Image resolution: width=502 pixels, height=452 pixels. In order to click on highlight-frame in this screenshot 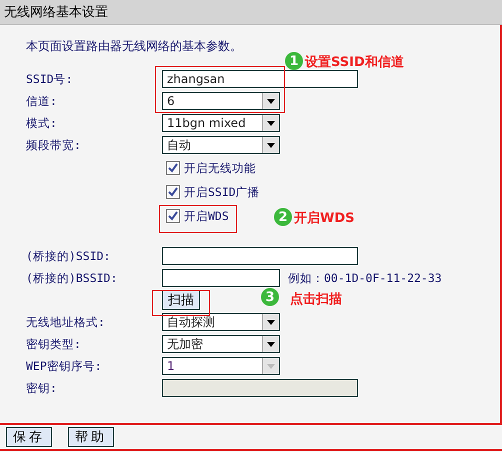, I will do `click(181, 303)`.